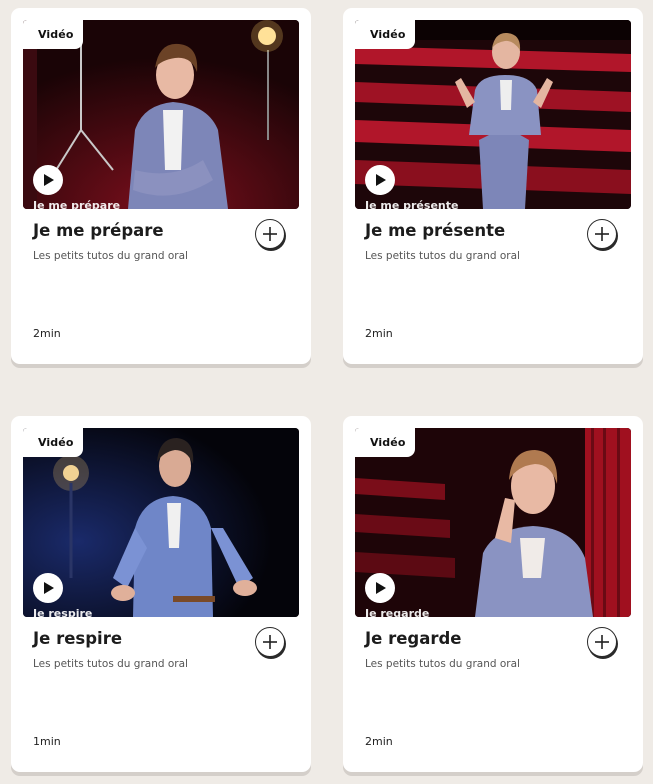 The image size is (653, 784). Describe the element at coordinates (77, 204) in the screenshot. I see `thumbnail-caption: Je me prépare` at that location.